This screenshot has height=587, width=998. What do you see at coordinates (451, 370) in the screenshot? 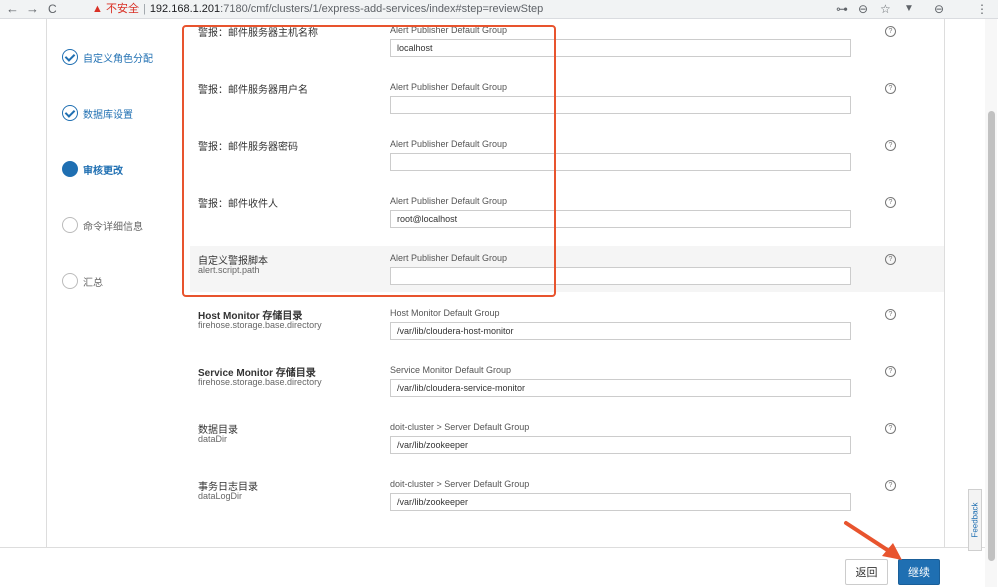
I see `config-group: Service Monitor Default Group` at bounding box center [451, 370].